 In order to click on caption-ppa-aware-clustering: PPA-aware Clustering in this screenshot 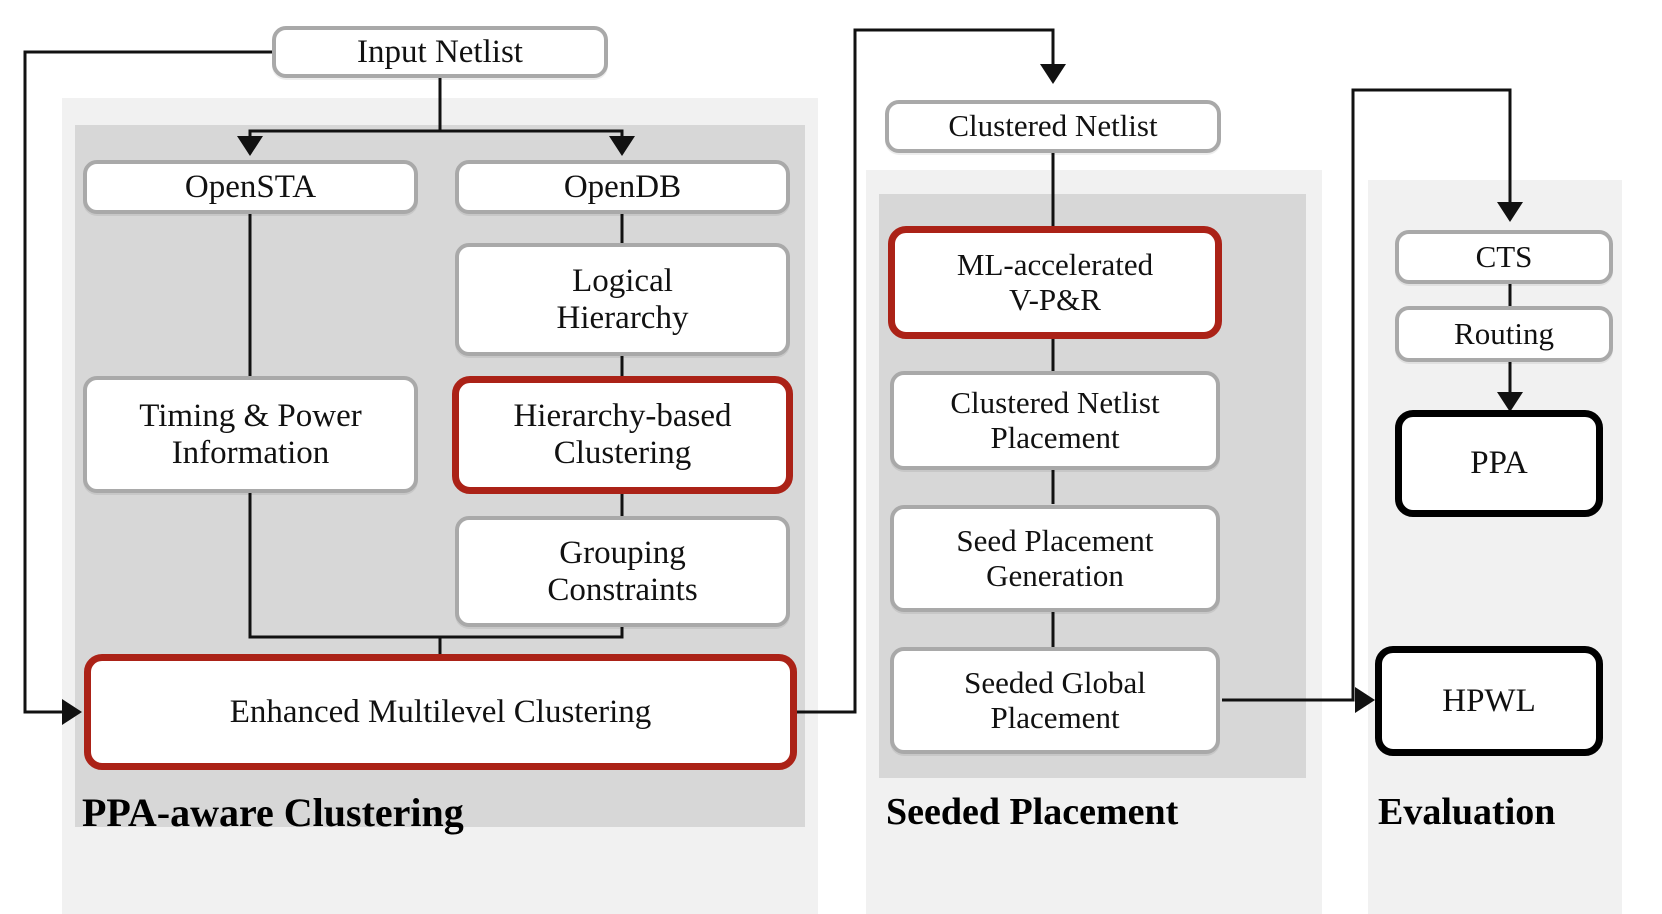, I will do `click(273, 813)`.